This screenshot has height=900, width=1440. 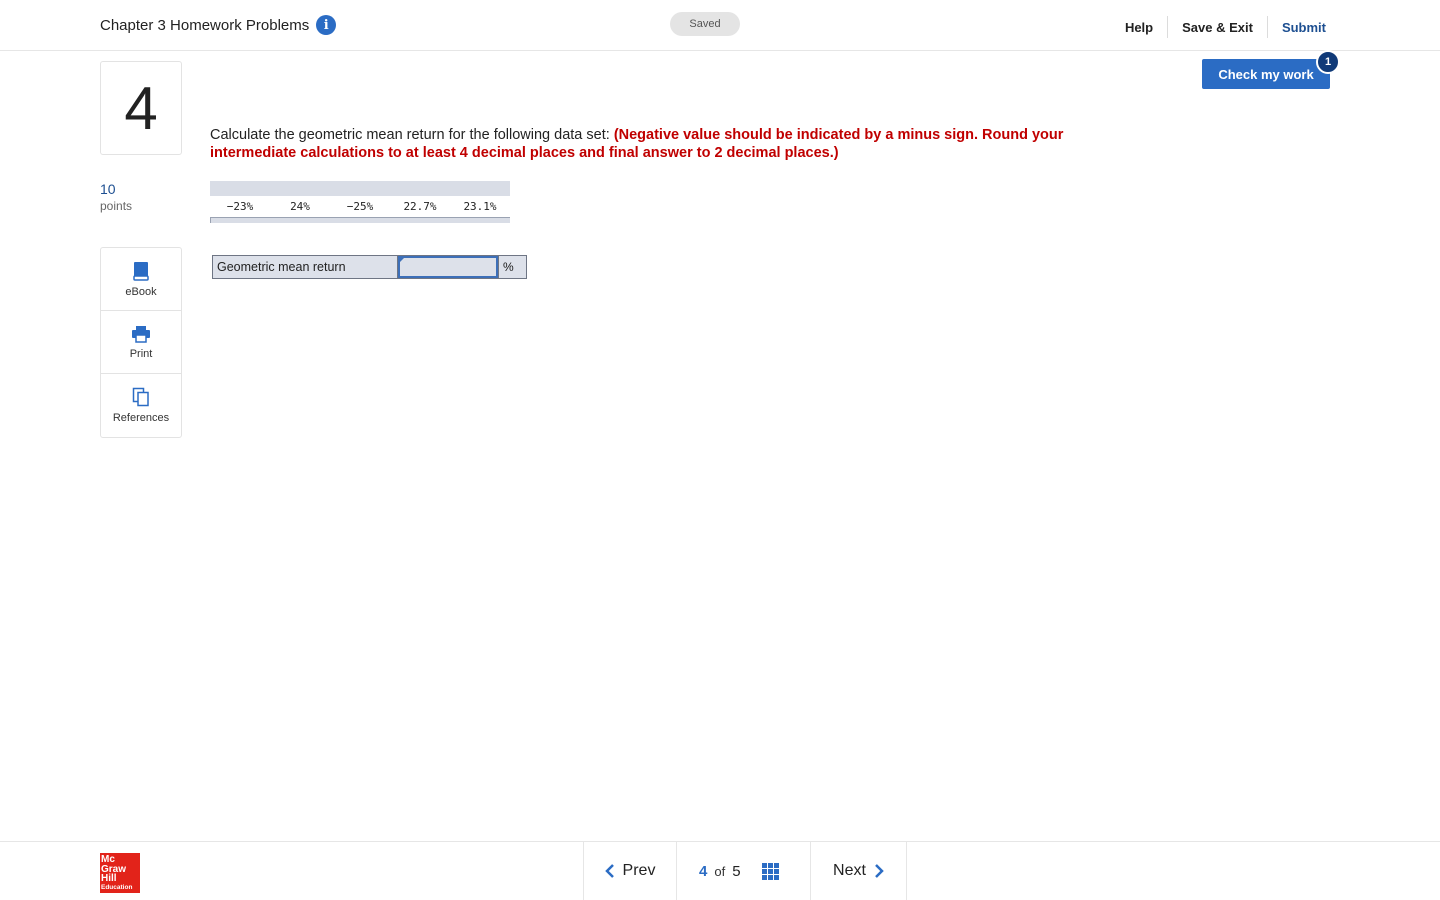 What do you see at coordinates (108, 189) in the screenshot?
I see `points-value: 10` at bounding box center [108, 189].